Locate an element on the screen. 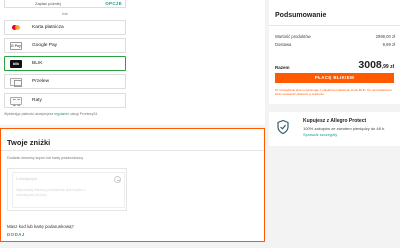 The width and height of the screenshot is (400, 248). card-icon is located at coordinates (16, 28).